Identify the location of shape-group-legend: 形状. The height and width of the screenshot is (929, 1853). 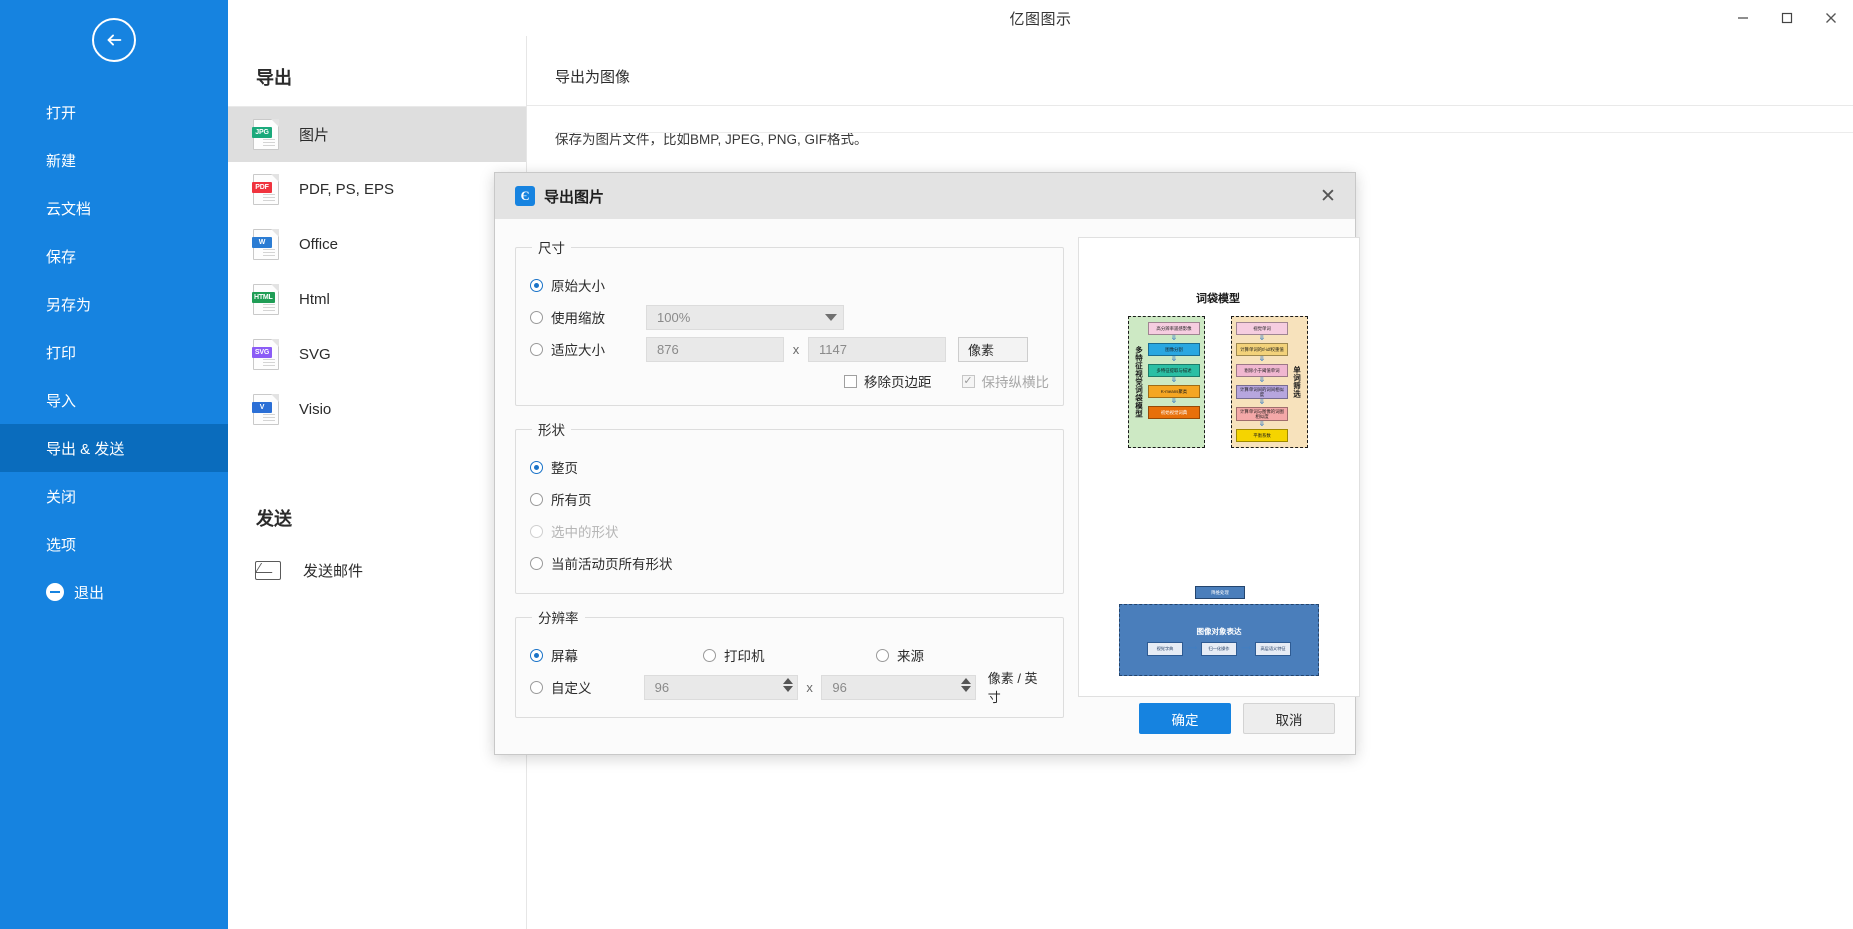
(551, 430).